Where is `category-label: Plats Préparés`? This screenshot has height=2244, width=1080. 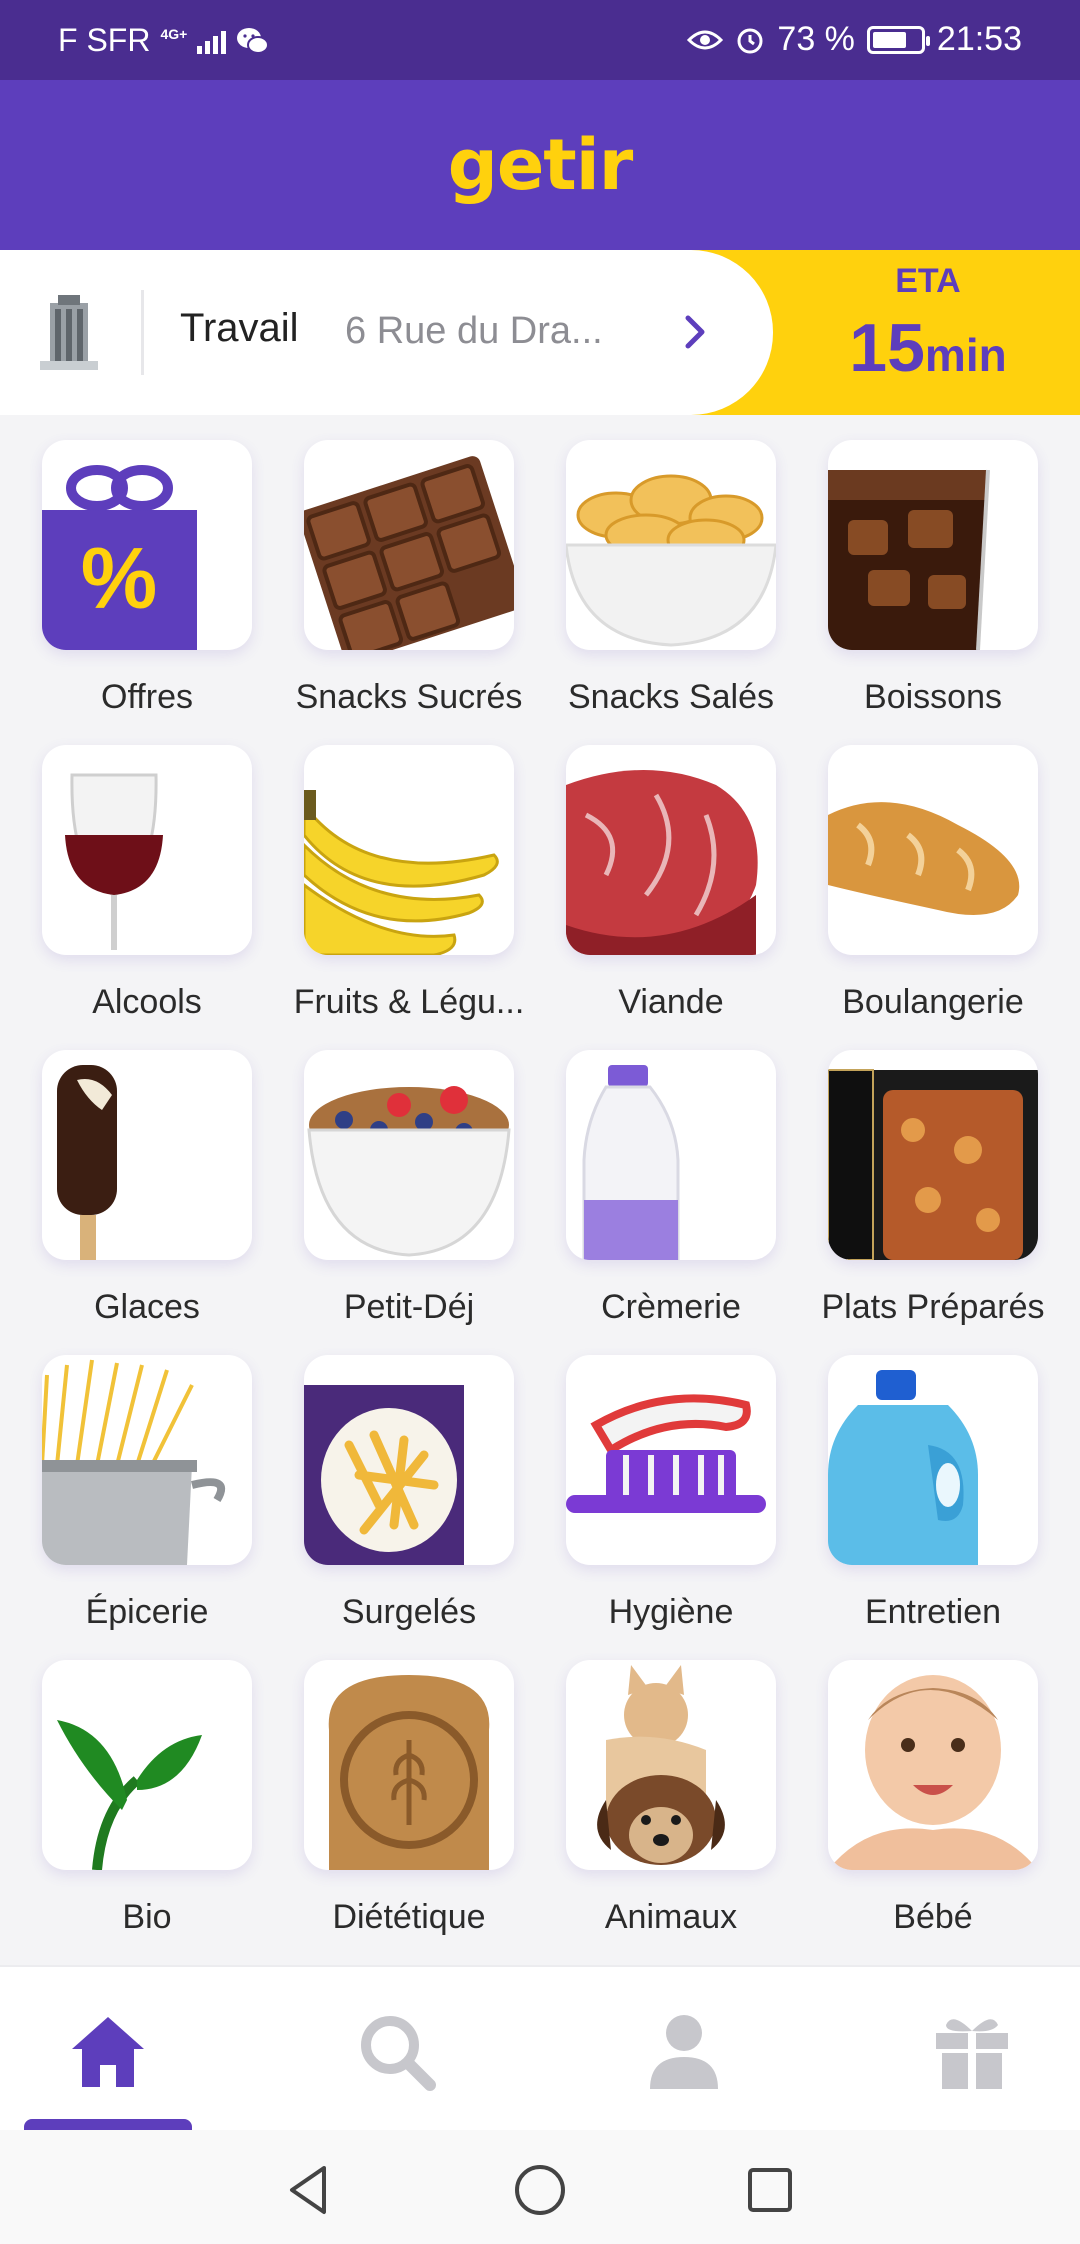 category-label: Plats Préparés is located at coordinates (933, 1307).